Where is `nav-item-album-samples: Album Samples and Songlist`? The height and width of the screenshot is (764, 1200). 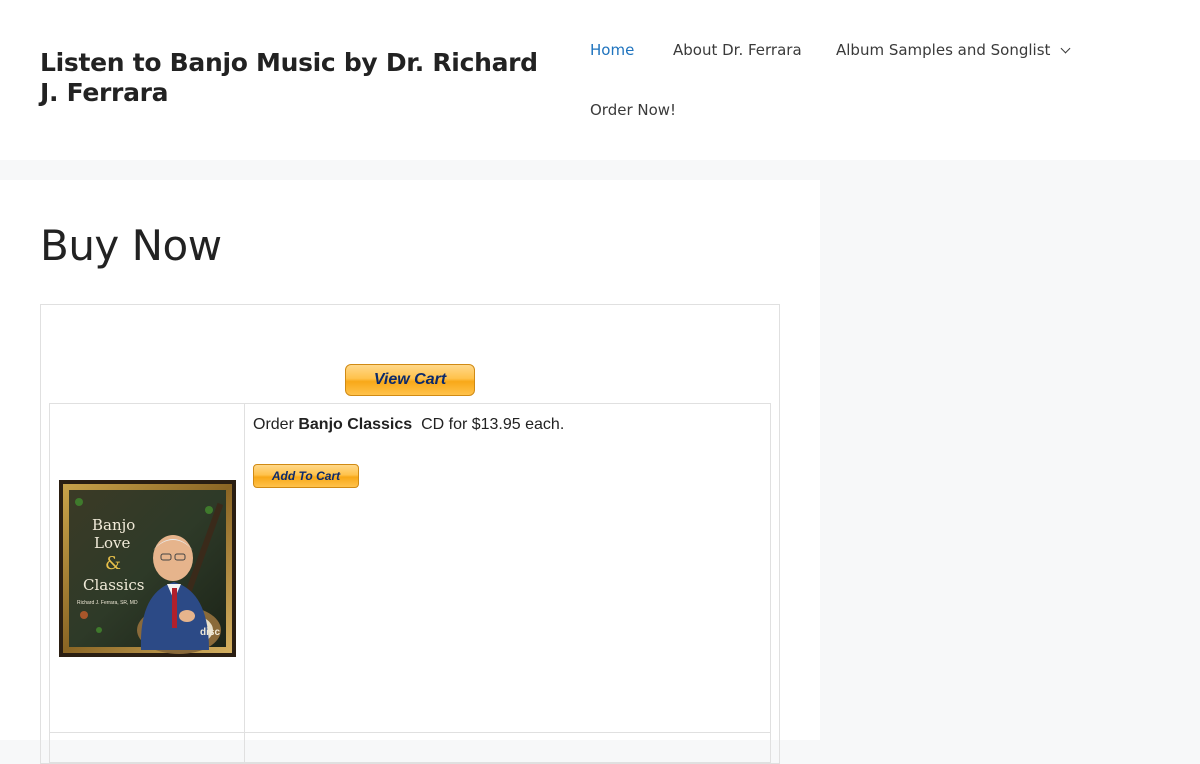 nav-item-album-samples: Album Samples and Songlist is located at coordinates (953, 50).